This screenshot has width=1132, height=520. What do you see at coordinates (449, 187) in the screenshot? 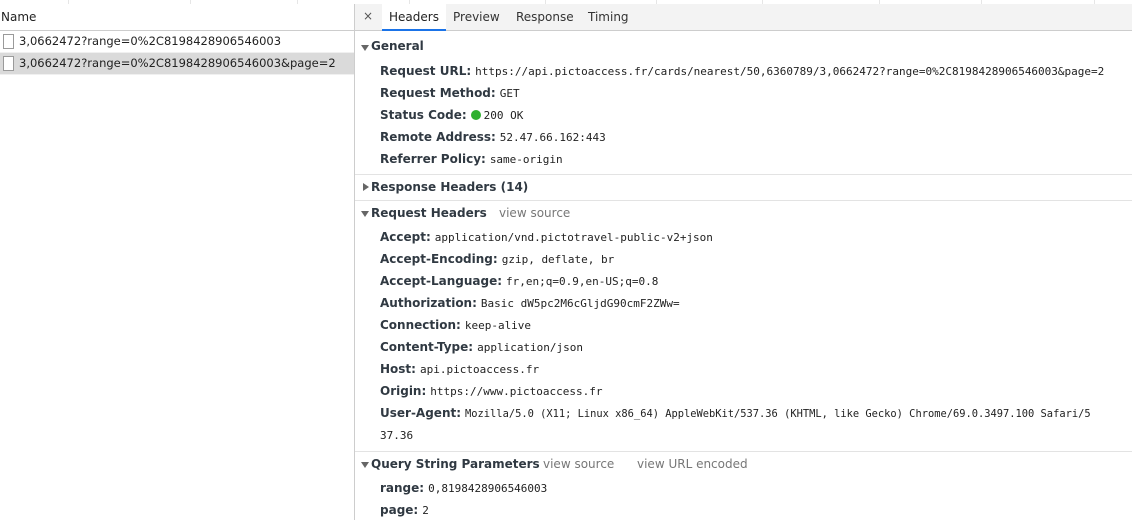
I see `response-headers-title: Response Headers (14)` at bounding box center [449, 187].